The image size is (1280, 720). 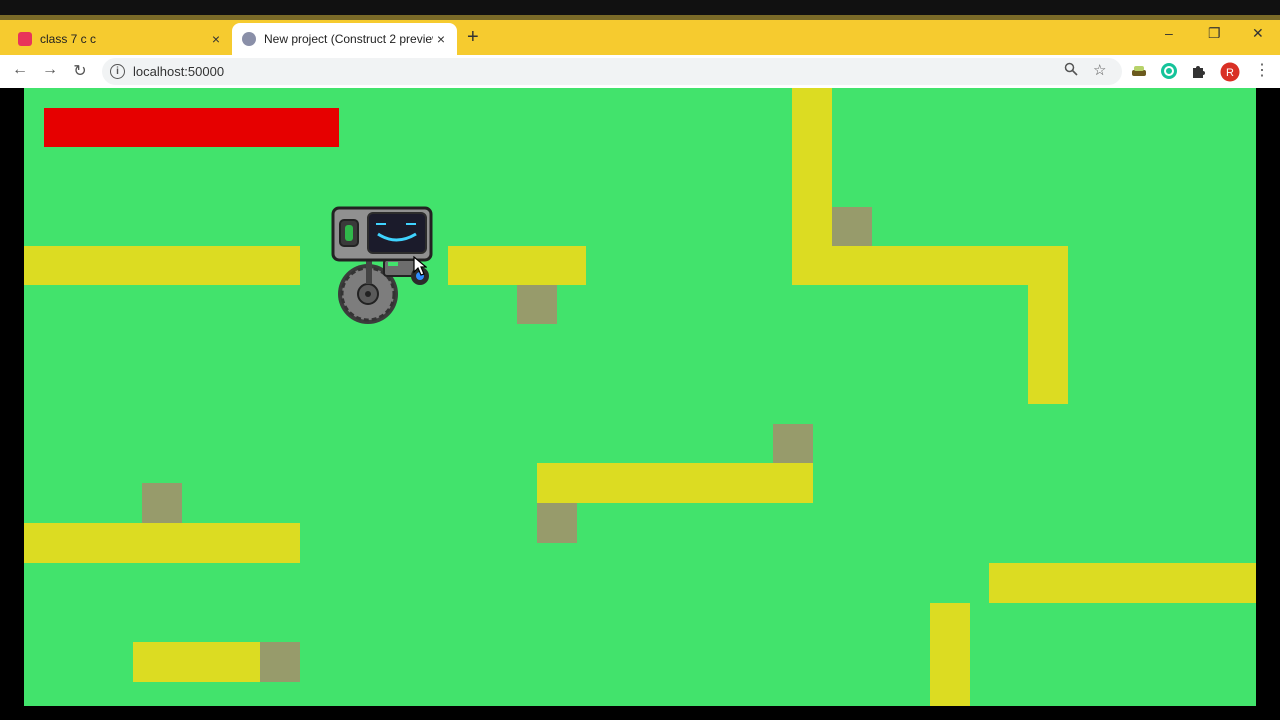 I want to click on window-close-button: ✕, so click(x=1258, y=33).